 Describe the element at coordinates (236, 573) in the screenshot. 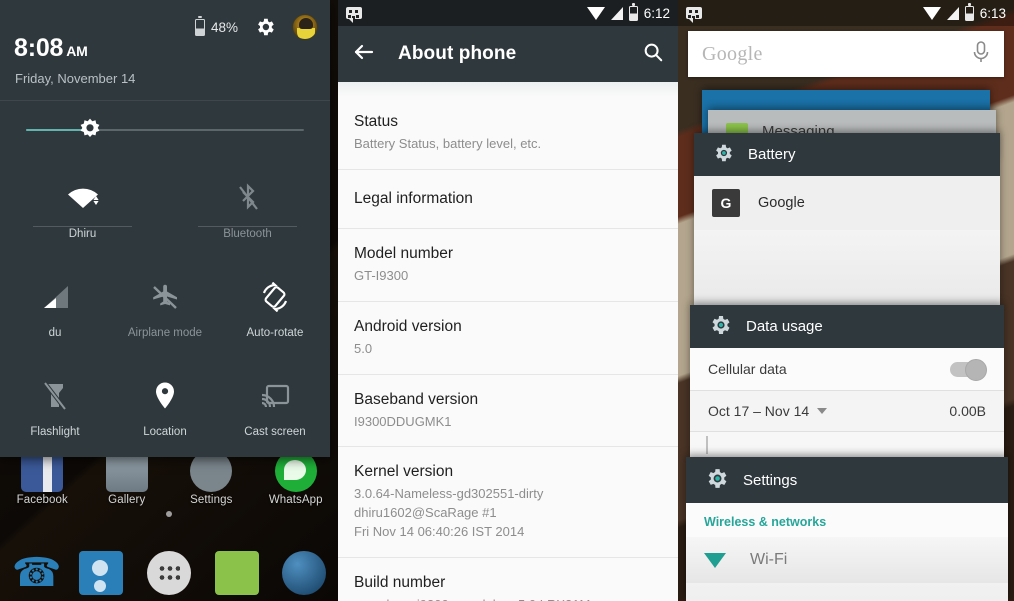

I see `messaging-icon` at that location.